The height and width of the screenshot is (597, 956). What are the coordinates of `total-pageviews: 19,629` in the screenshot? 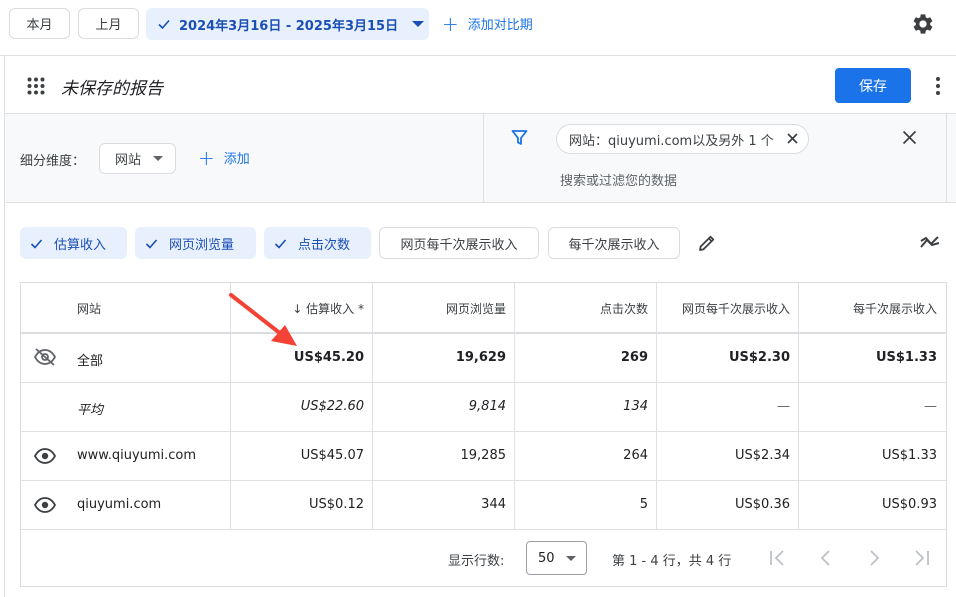 It's located at (480, 357).